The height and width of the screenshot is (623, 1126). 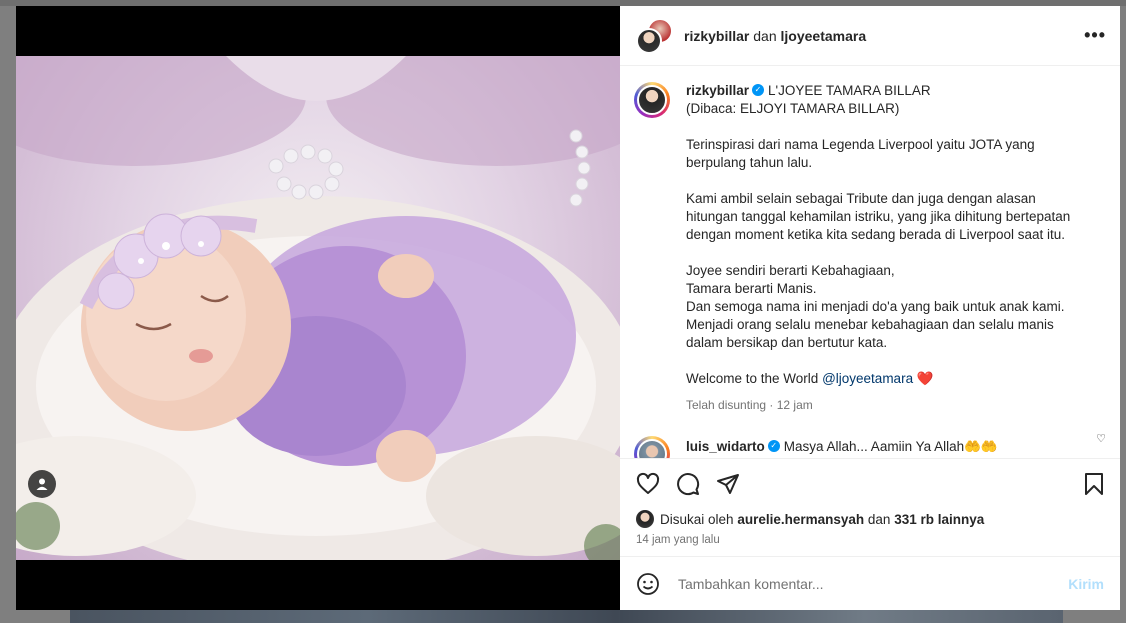 What do you see at coordinates (870, 483) in the screenshot?
I see `action-bar` at bounding box center [870, 483].